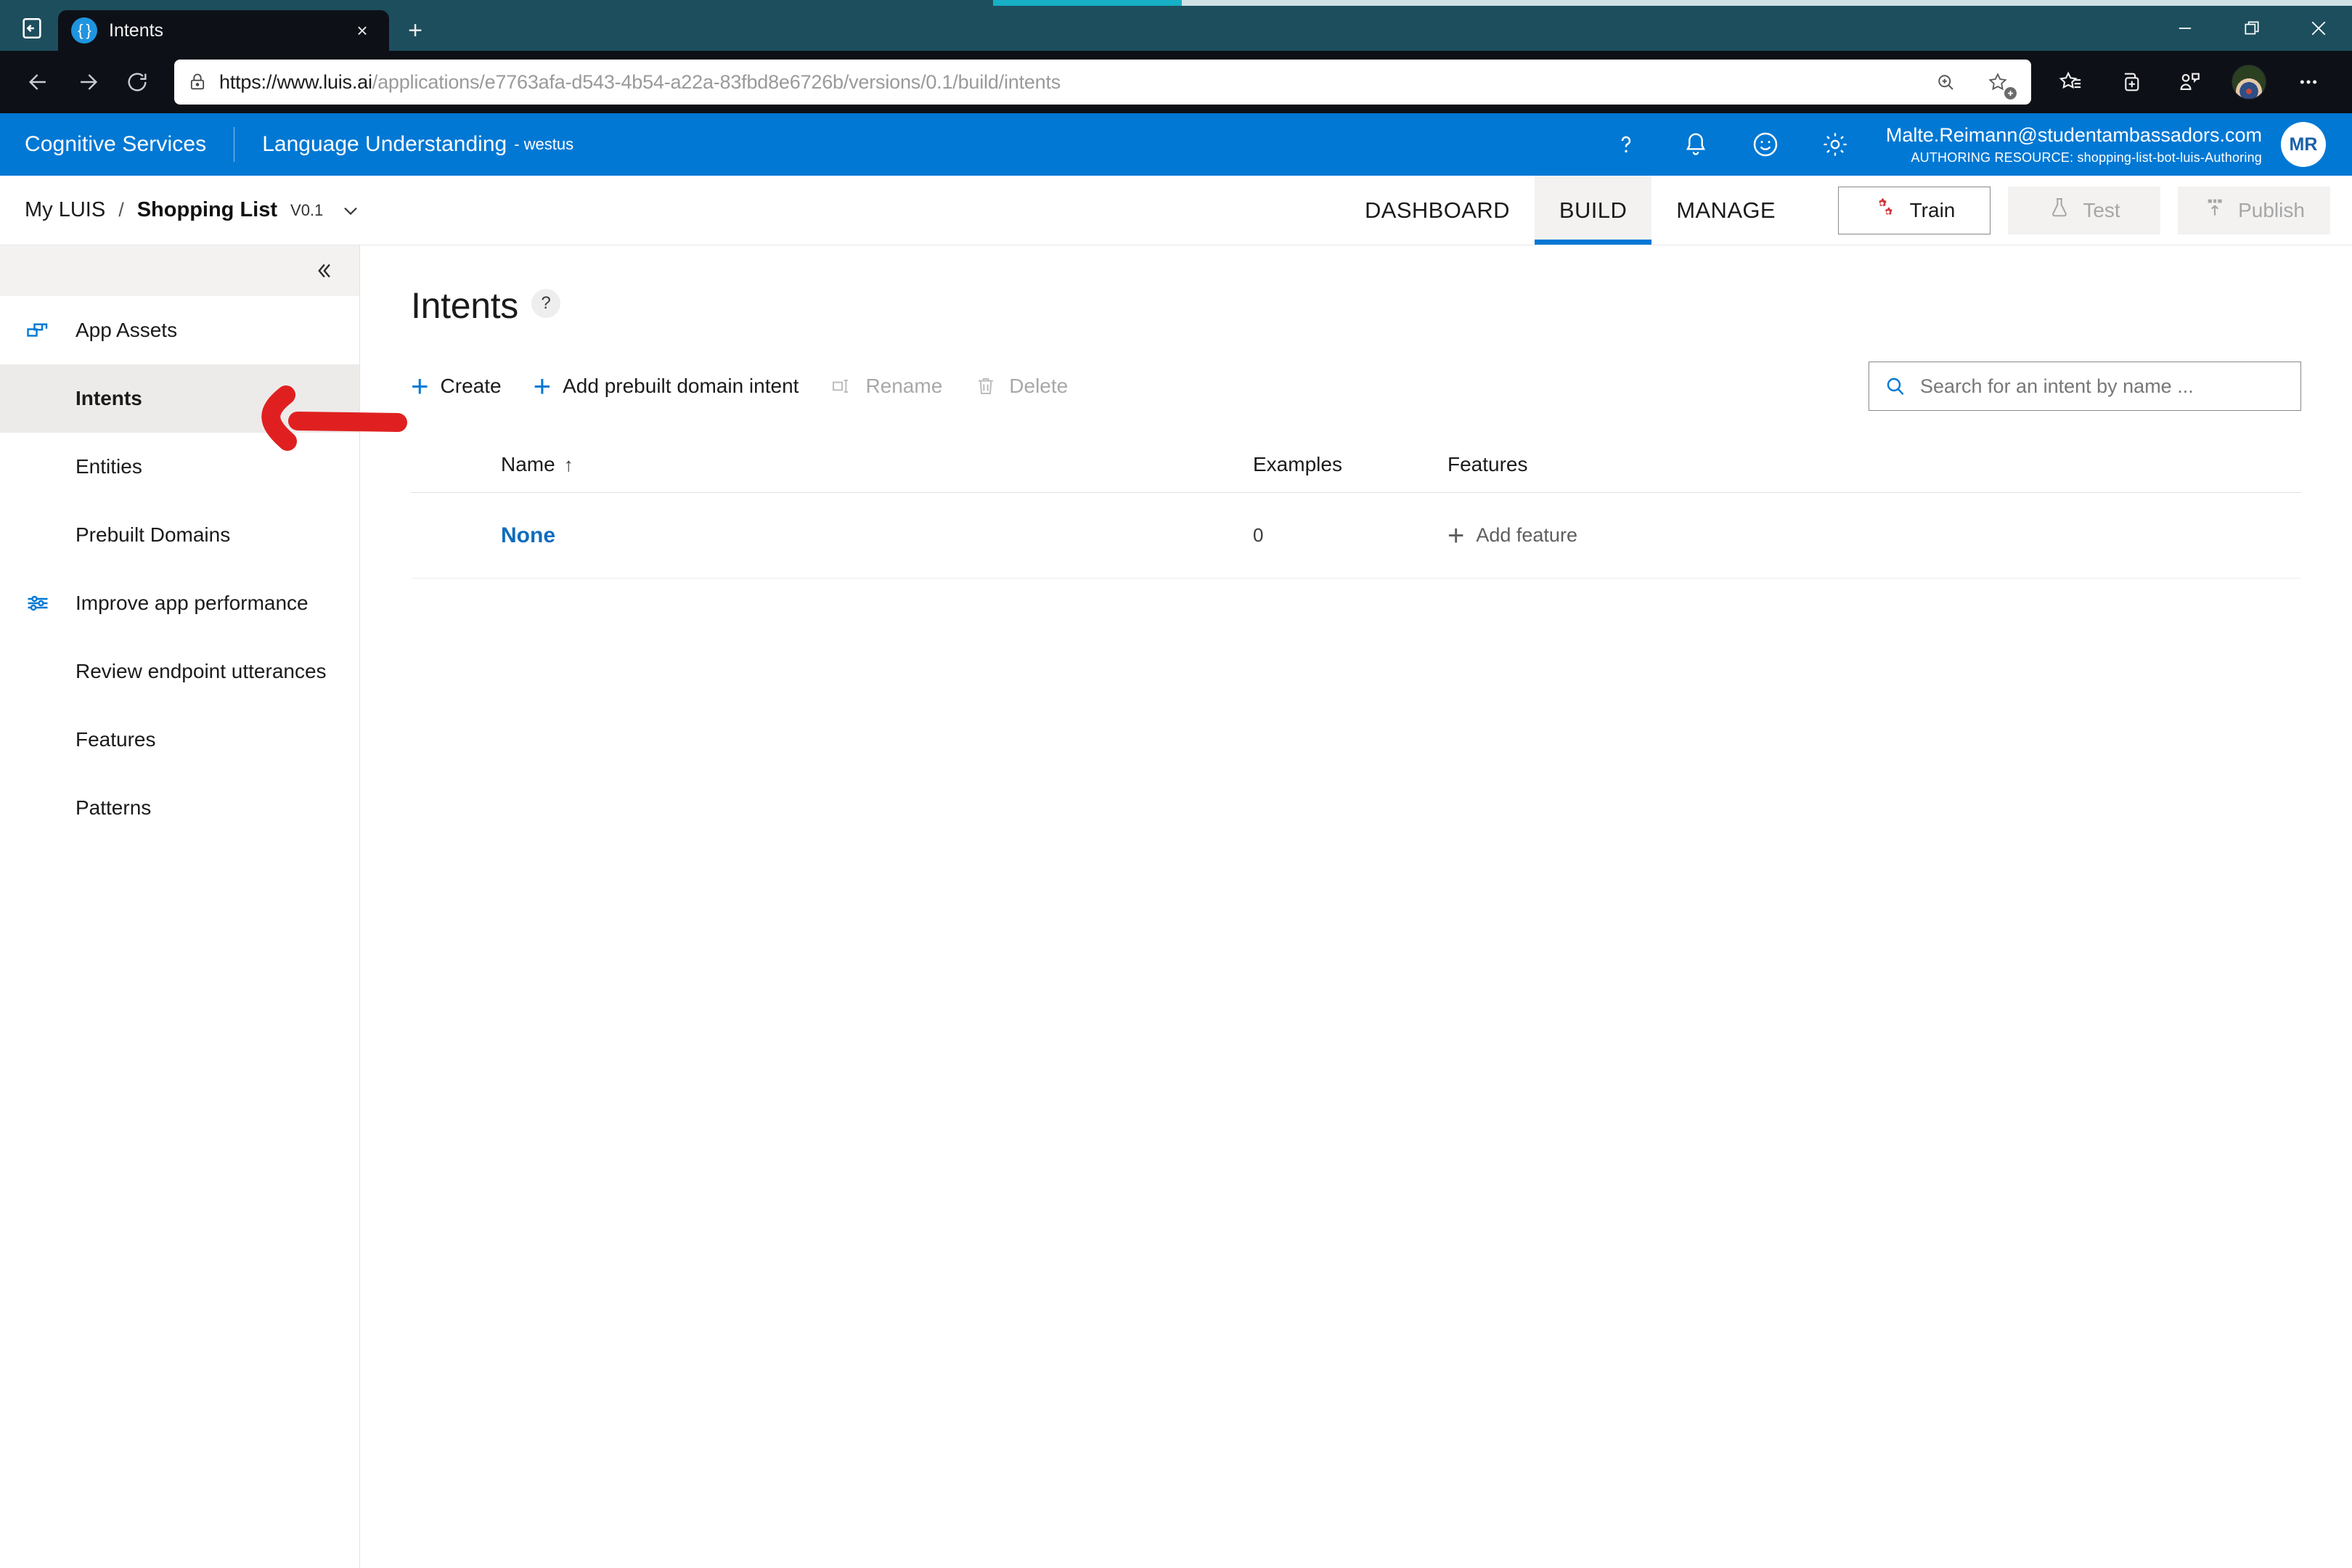 This screenshot has height=1568, width=2352. What do you see at coordinates (1438, 211) in the screenshot?
I see `tab-dashboard: DASHBOARD` at bounding box center [1438, 211].